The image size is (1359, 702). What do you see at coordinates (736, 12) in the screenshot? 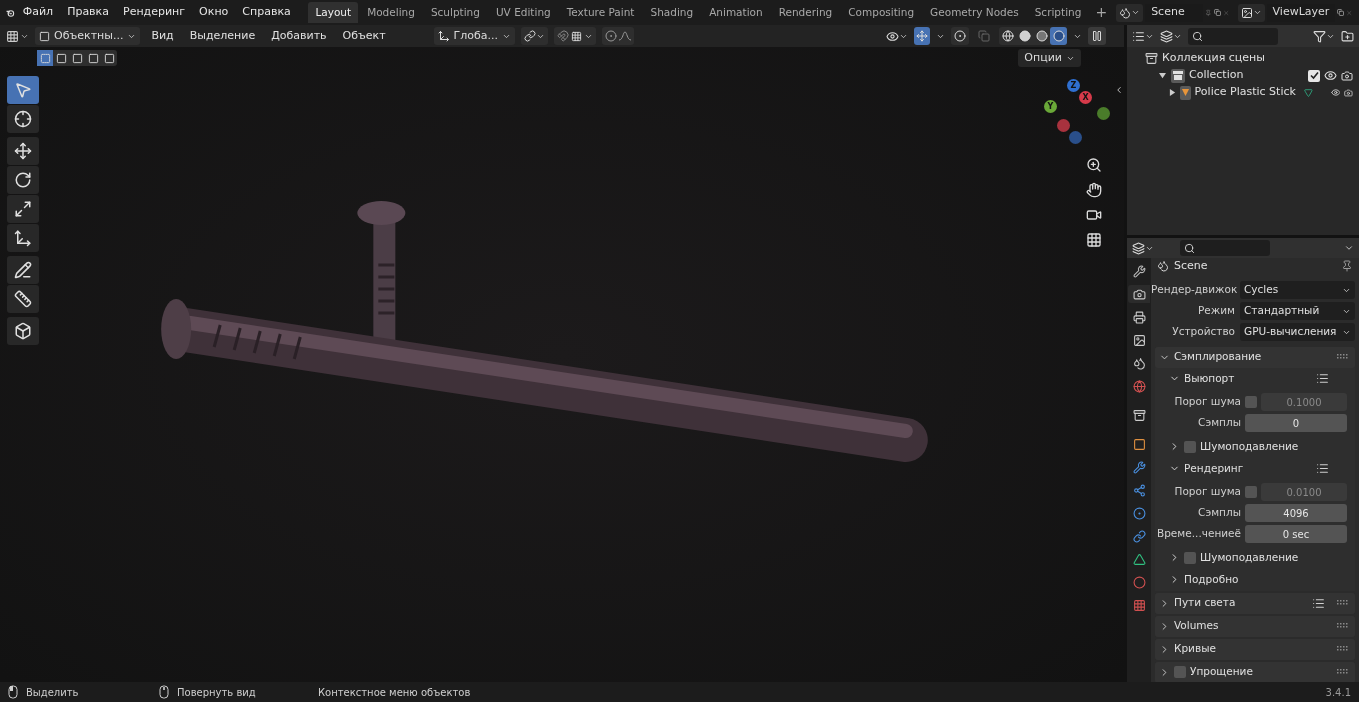
I see `workspace-tab: Animation` at bounding box center [736, 12].